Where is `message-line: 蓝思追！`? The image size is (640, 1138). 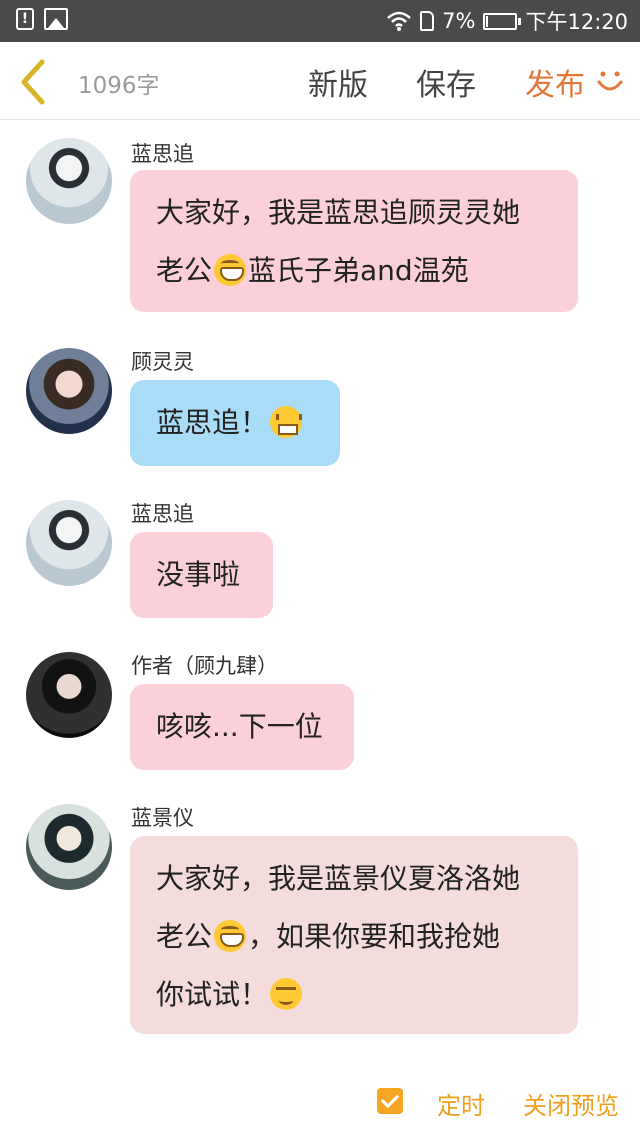 message-line: 蓝思追！ is located at coordinates (235, 423).